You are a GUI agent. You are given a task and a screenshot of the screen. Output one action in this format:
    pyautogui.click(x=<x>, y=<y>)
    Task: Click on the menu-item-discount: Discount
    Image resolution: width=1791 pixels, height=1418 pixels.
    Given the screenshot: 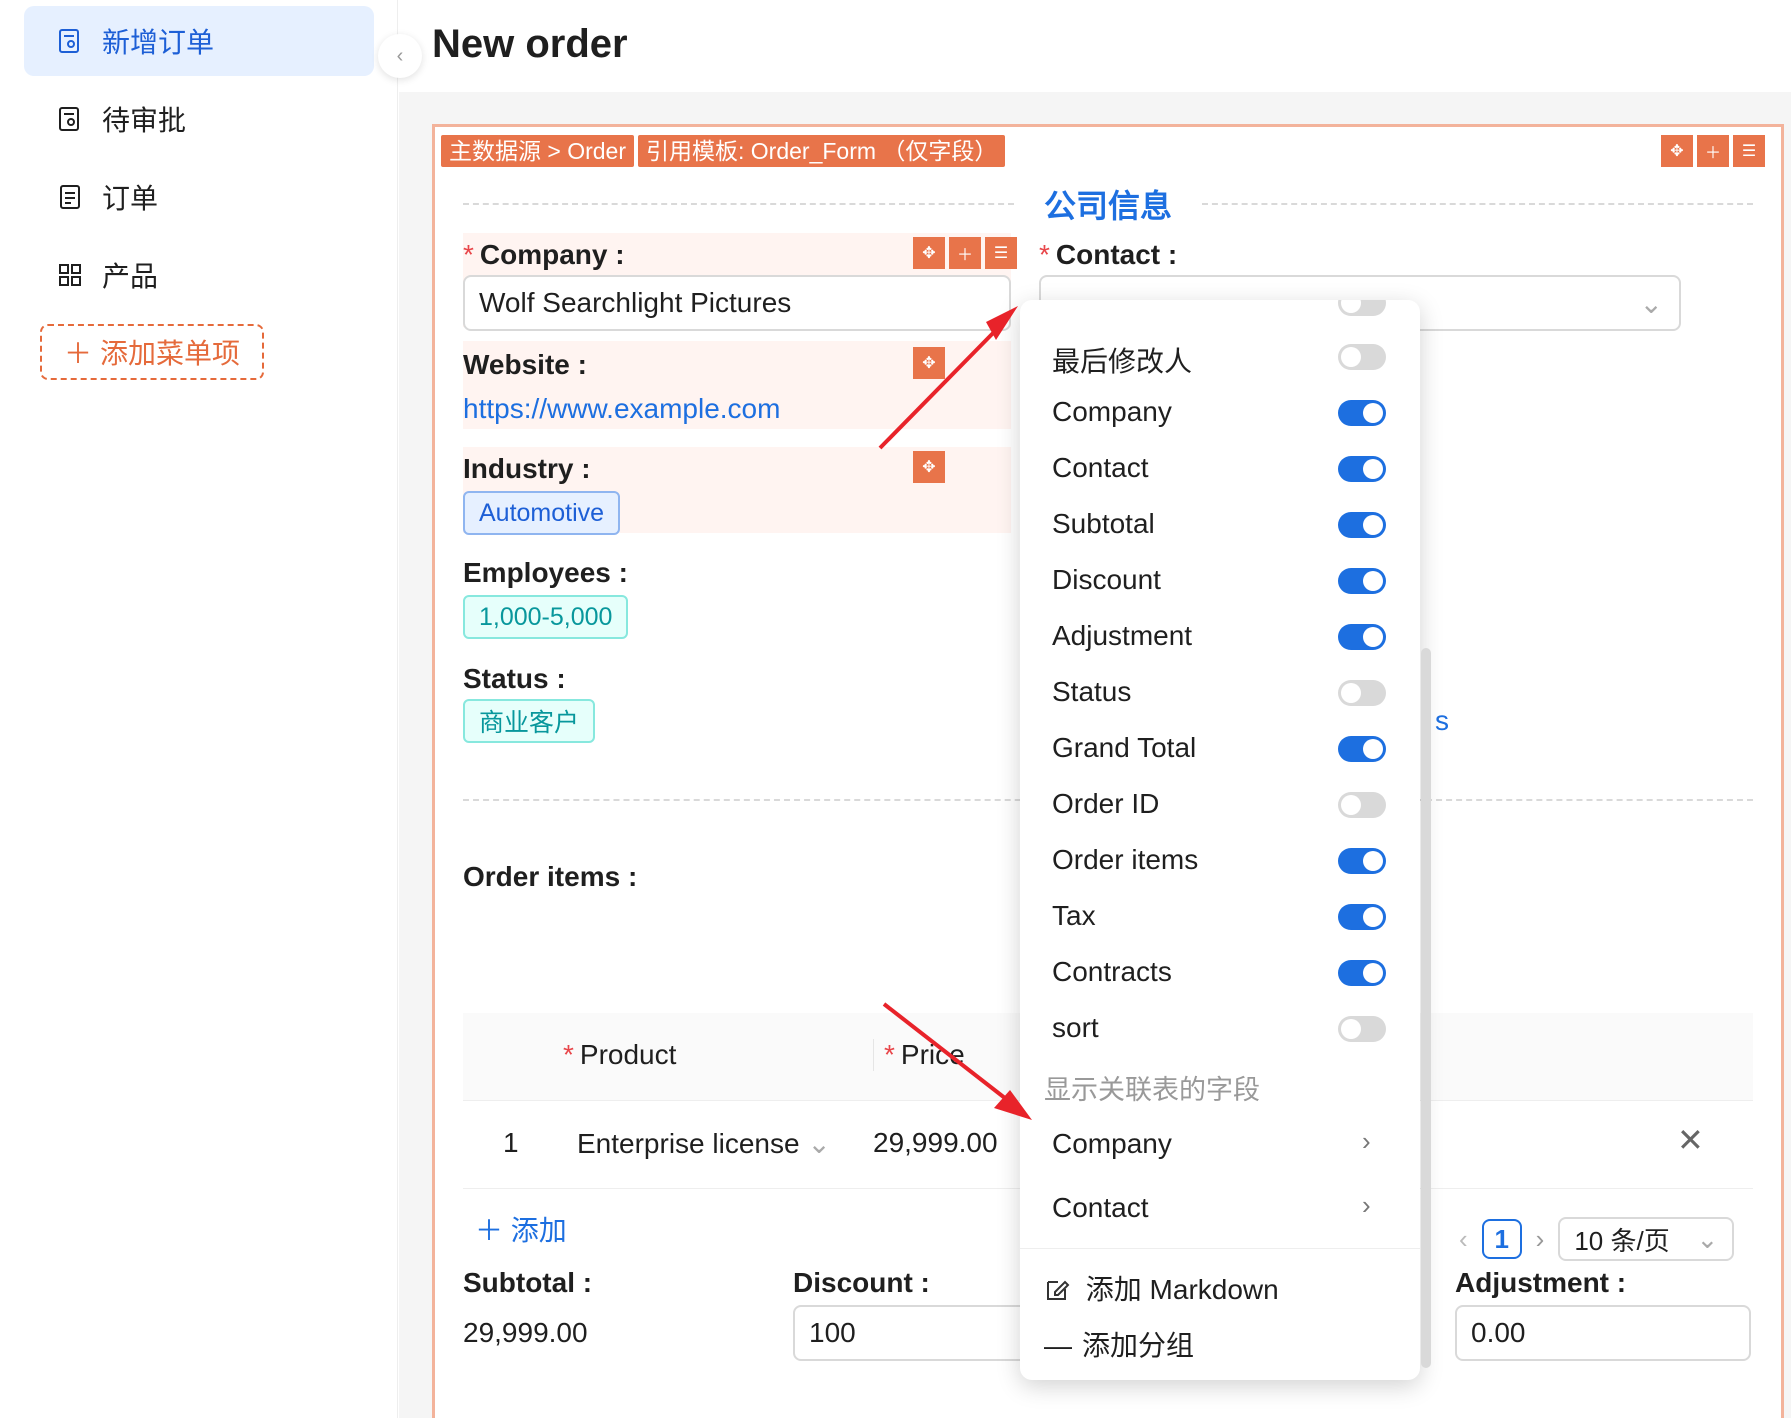 What is the action you would take?
    pyautogui.click(x=1106, y=580)
    